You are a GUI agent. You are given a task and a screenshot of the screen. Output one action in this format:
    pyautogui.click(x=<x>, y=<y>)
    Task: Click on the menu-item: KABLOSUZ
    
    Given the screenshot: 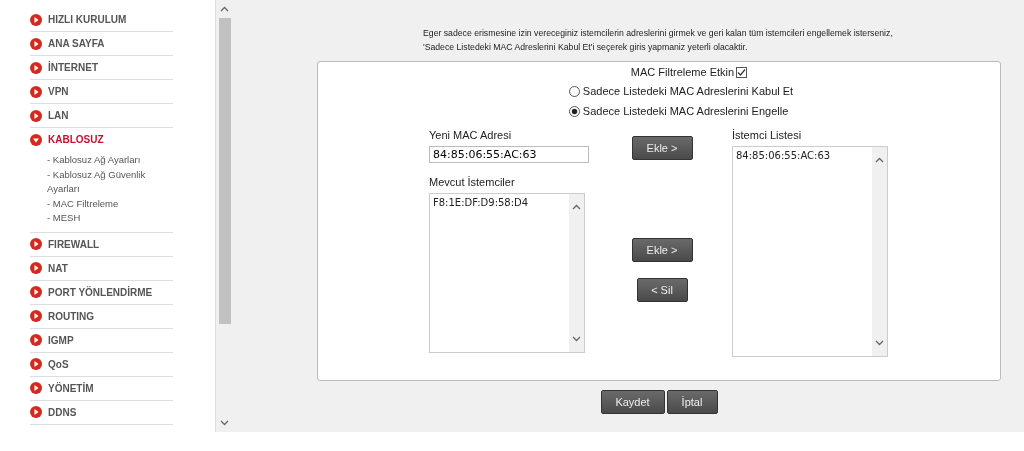 What is the action you would take?
    pyautogui.click(x=101, y=139)
    